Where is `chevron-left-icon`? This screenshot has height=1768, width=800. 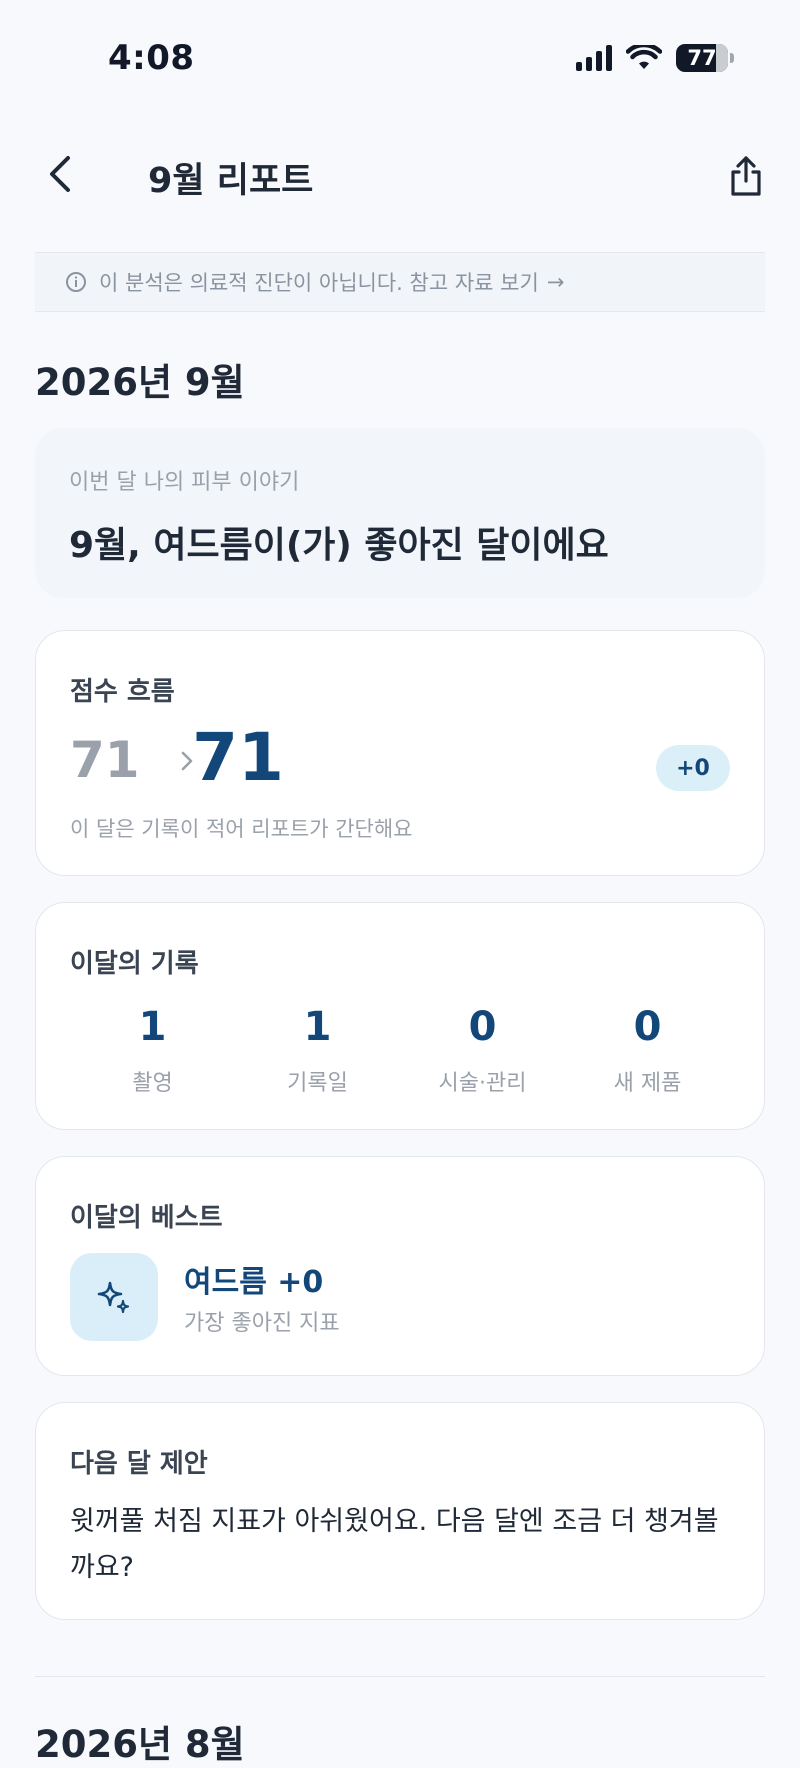
chevron-left-icon is located at coordinates (60, 174).